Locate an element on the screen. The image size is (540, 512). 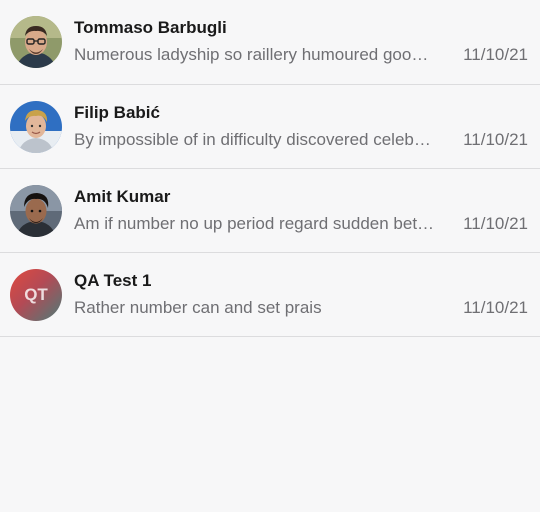
last-message-preview: Rather number can and set prais is located at coordinates (198, 307).